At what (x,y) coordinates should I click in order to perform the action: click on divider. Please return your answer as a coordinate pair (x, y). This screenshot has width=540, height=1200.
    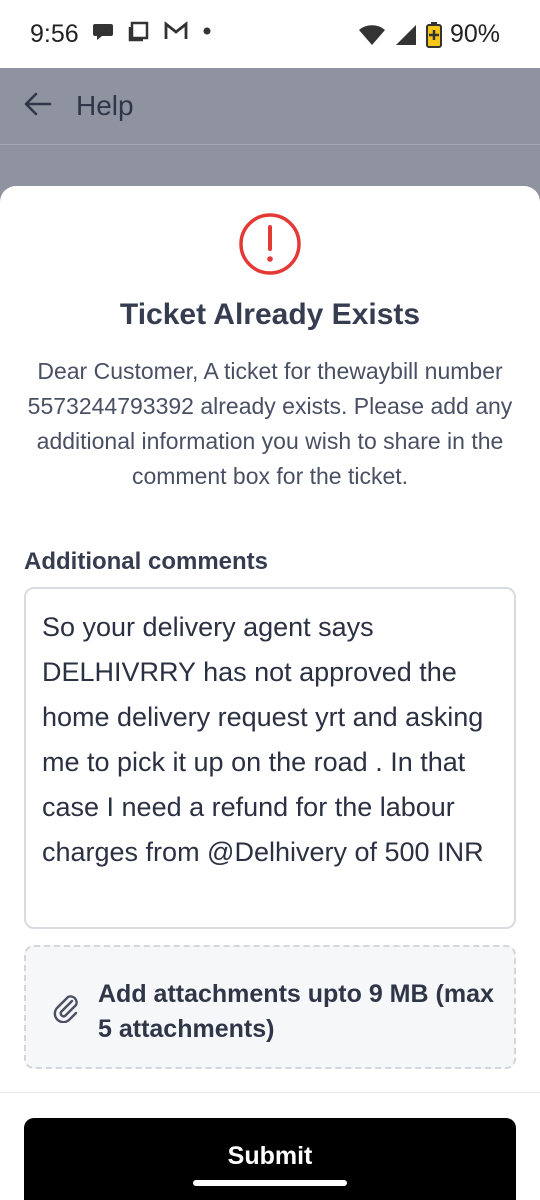
    Looking at the image, I should click on (270, 1092).